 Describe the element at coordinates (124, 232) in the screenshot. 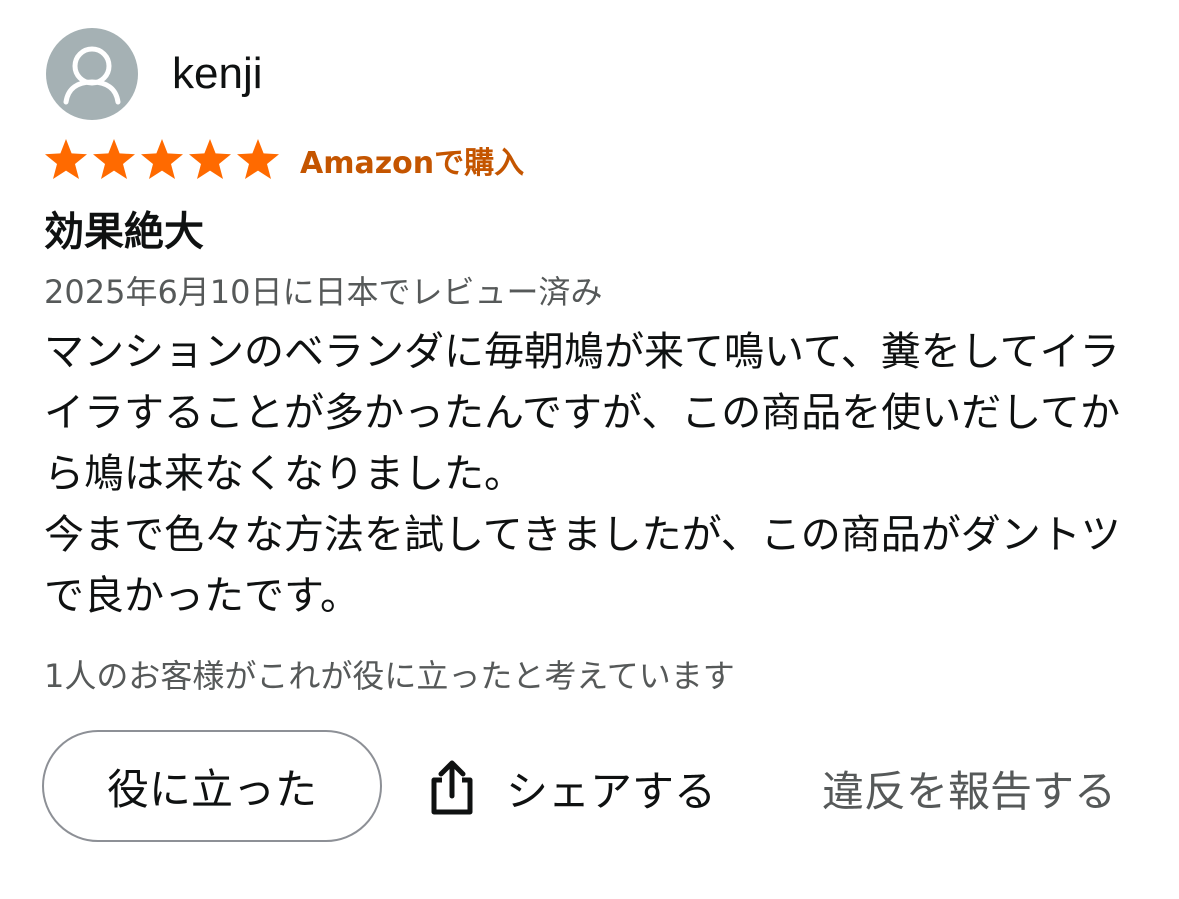

I see `review-title: 効果絶大` at that location.